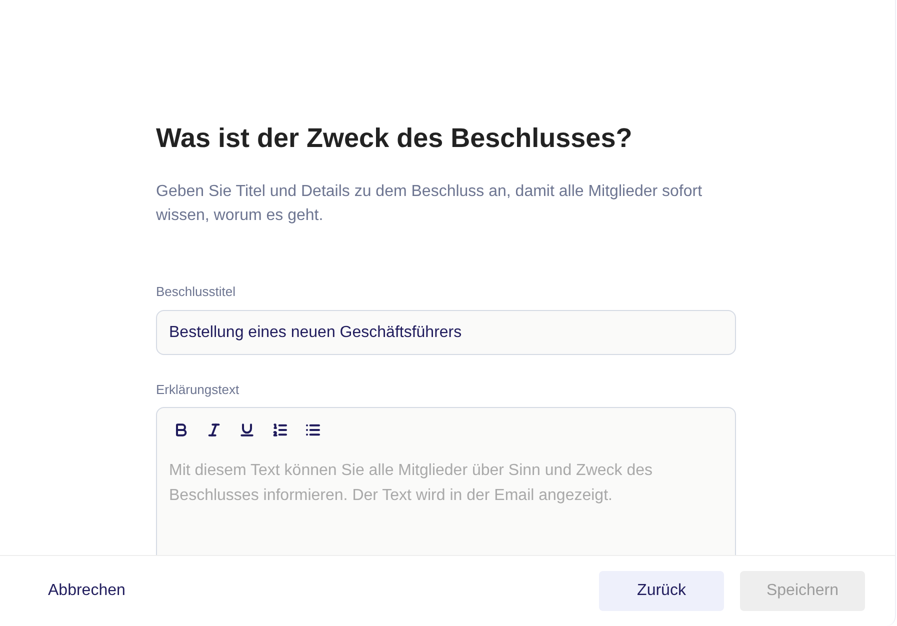  What do you see at coordinates (430, 204) in the screenshot?
I see `description-text: Geben Sie Titel und Details zu dem Beschluss an, damit alle Mitglieder sofort wissen, worum es geht.` at bounding box center [430, 204].